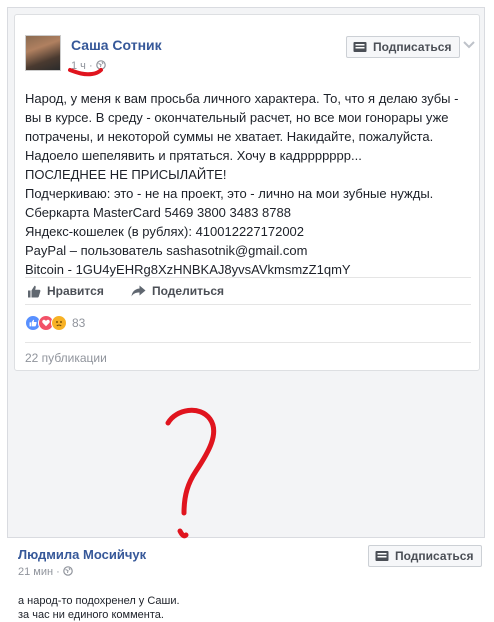 The width and height of the screenshot is (494, 622). I want to click on comment-time: 21 мин, so click(35, 572).